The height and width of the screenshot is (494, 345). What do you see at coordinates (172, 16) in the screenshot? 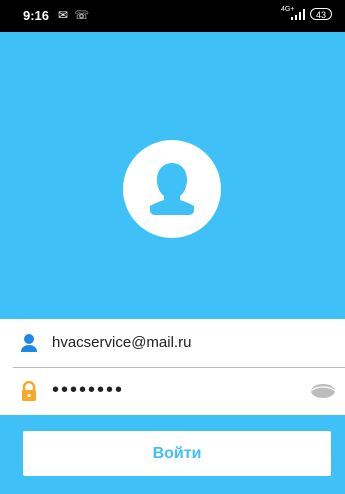
I see `status-bar: 9:16 ✉ ☏ 4G+ 43` at bounding box center [172, 16].